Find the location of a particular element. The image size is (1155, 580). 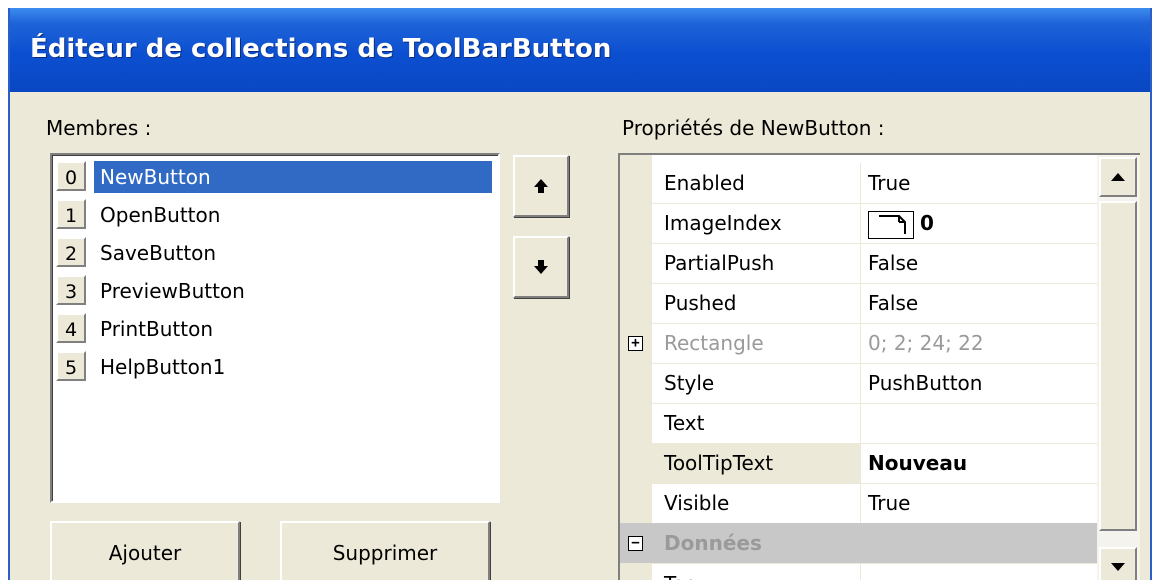

vertical-scrollbar is located at coordinates (1118, 367).